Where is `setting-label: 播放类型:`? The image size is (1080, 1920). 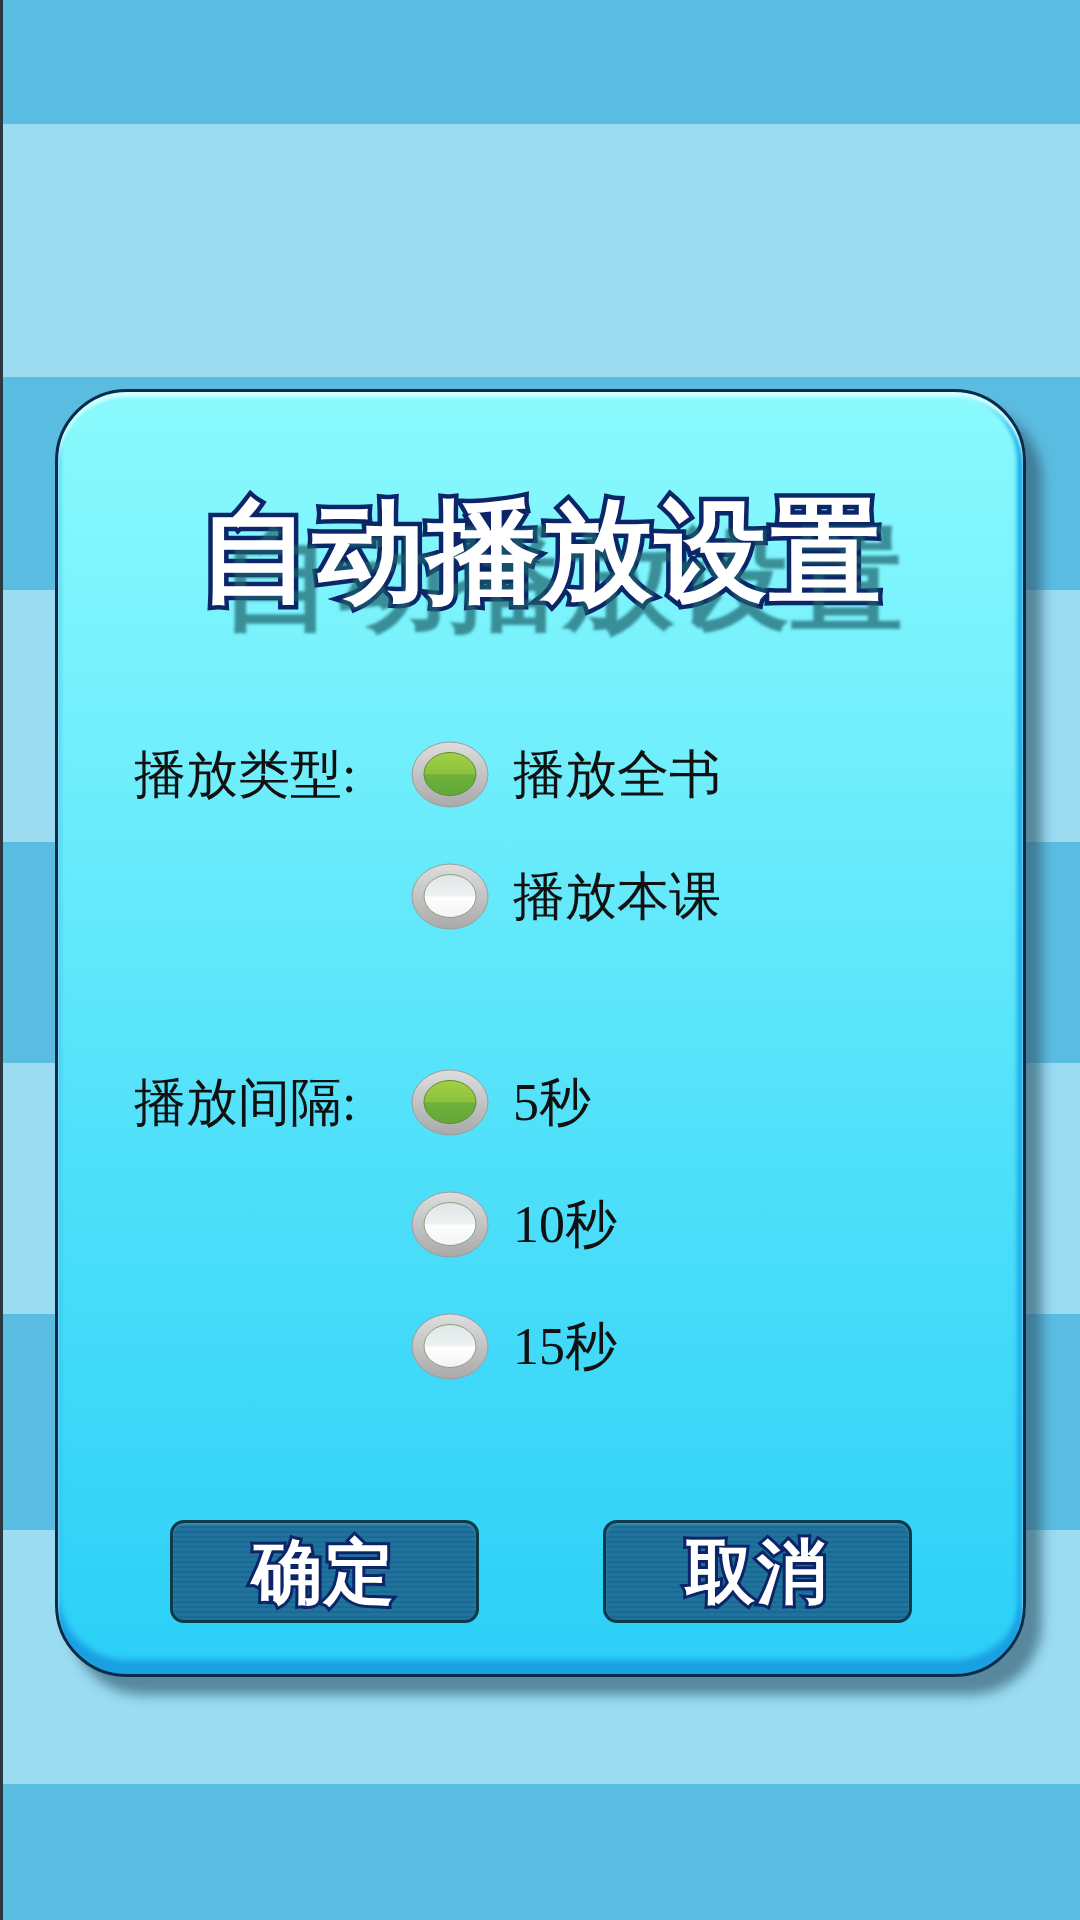 setting-label: 播放类型: is located at coordinates (246, 774).